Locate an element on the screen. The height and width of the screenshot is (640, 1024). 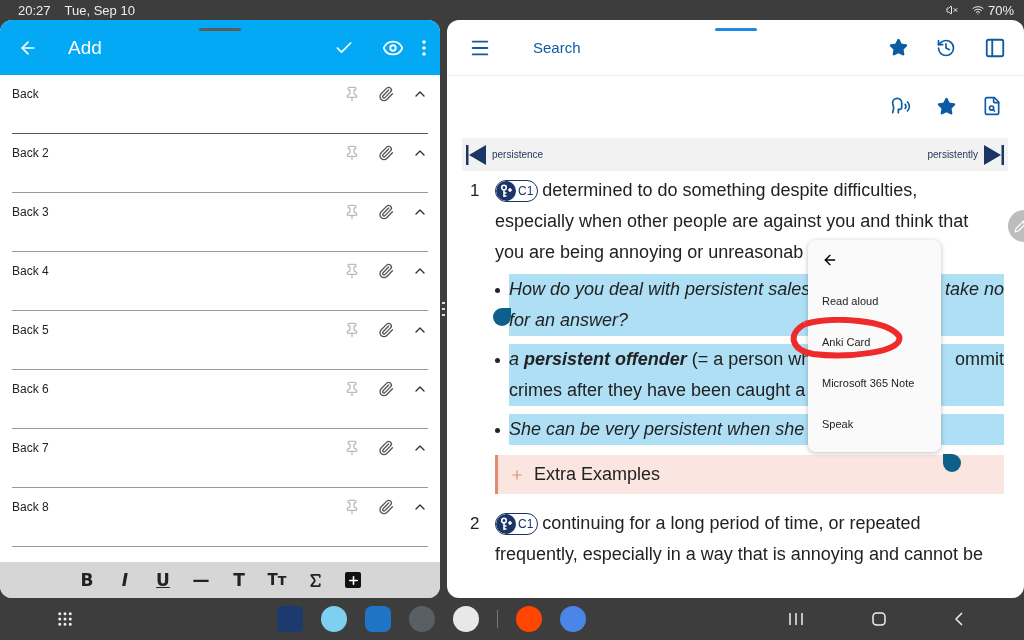
highlighted-text: How do you deal with persistent sales is located at coordinates (660, 289).